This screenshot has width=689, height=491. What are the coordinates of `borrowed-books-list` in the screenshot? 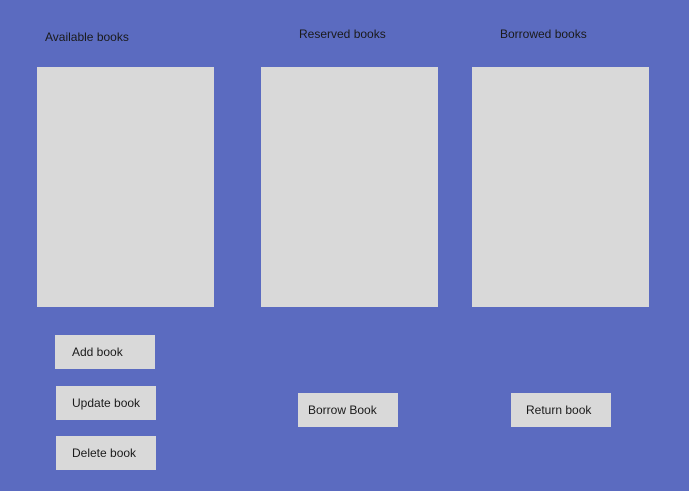 It's located at (560, 187).